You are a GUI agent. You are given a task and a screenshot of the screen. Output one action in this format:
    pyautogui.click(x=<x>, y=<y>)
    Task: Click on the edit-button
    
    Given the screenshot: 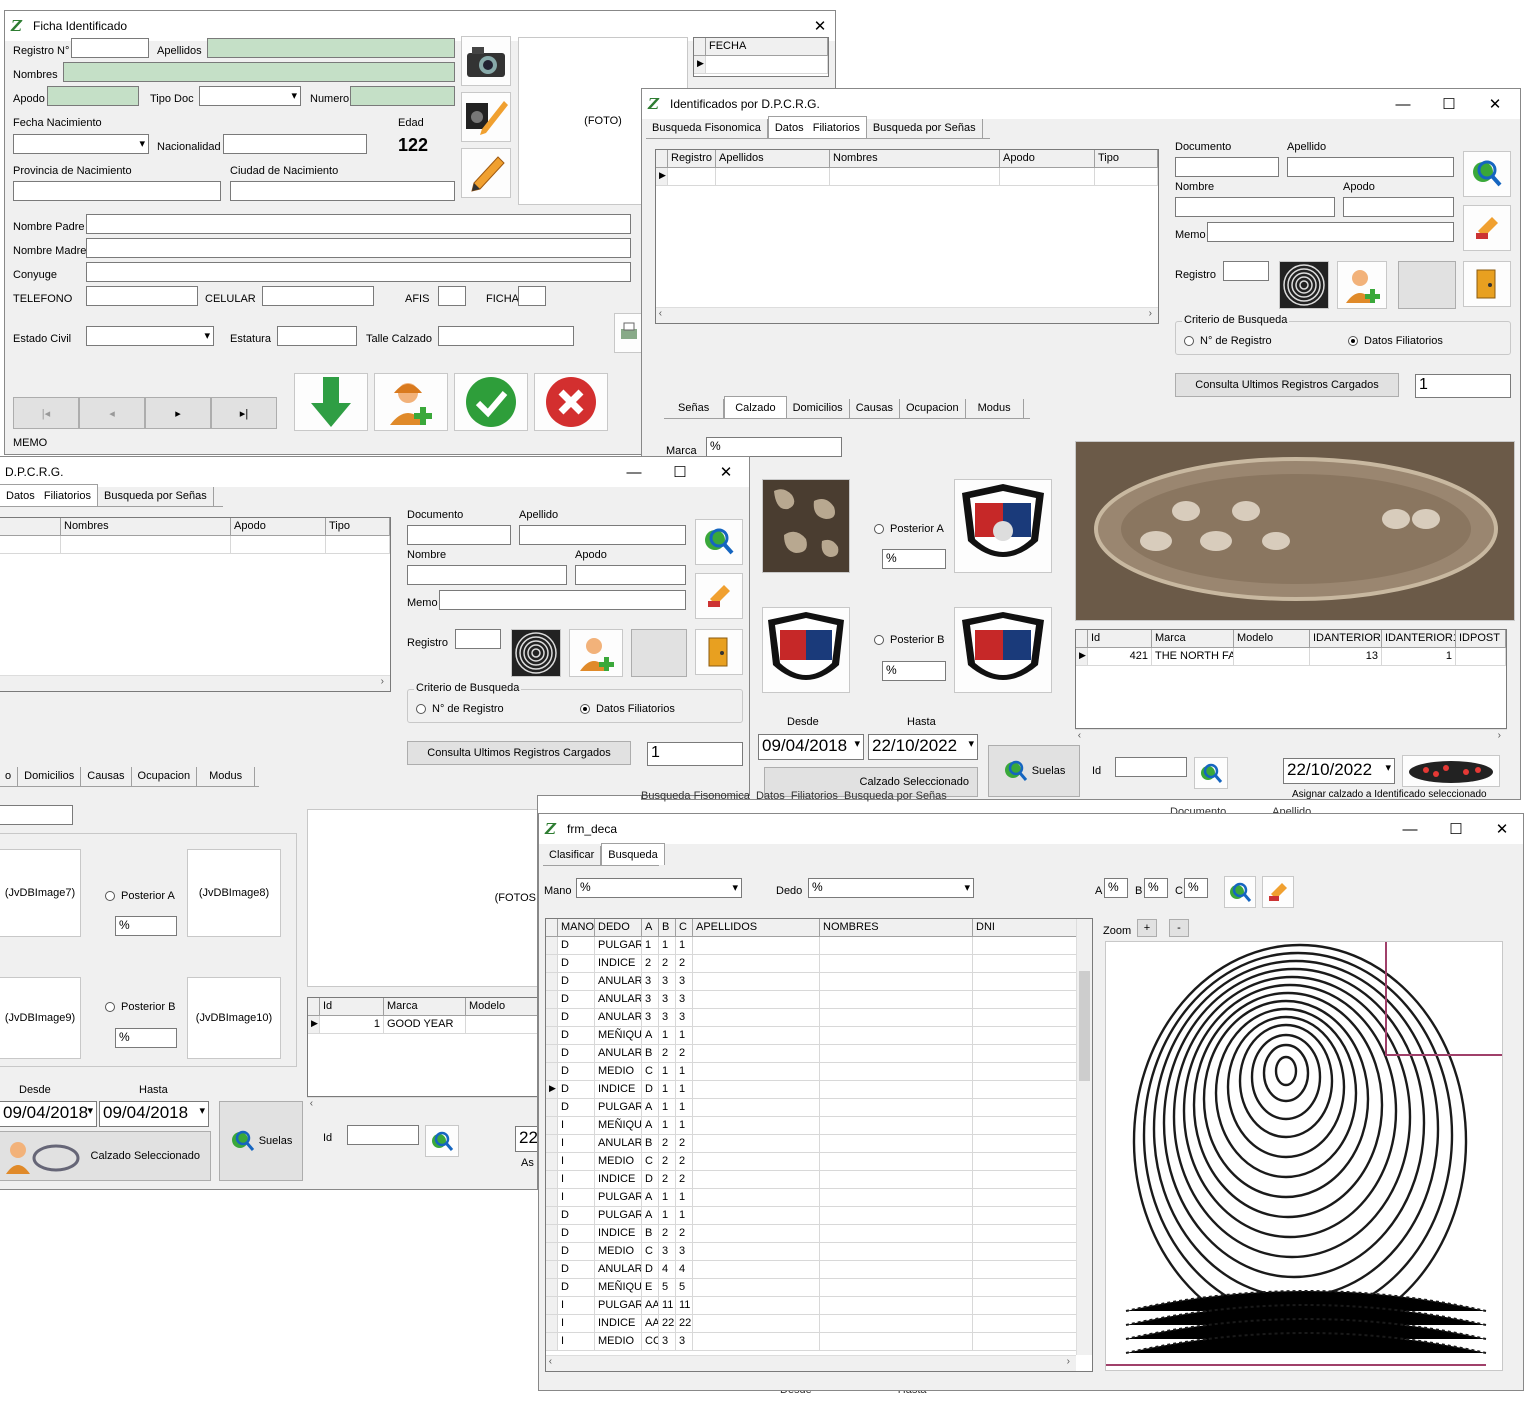 What is the action you would take?
    pyautogui.click(x=486, y=173)
    